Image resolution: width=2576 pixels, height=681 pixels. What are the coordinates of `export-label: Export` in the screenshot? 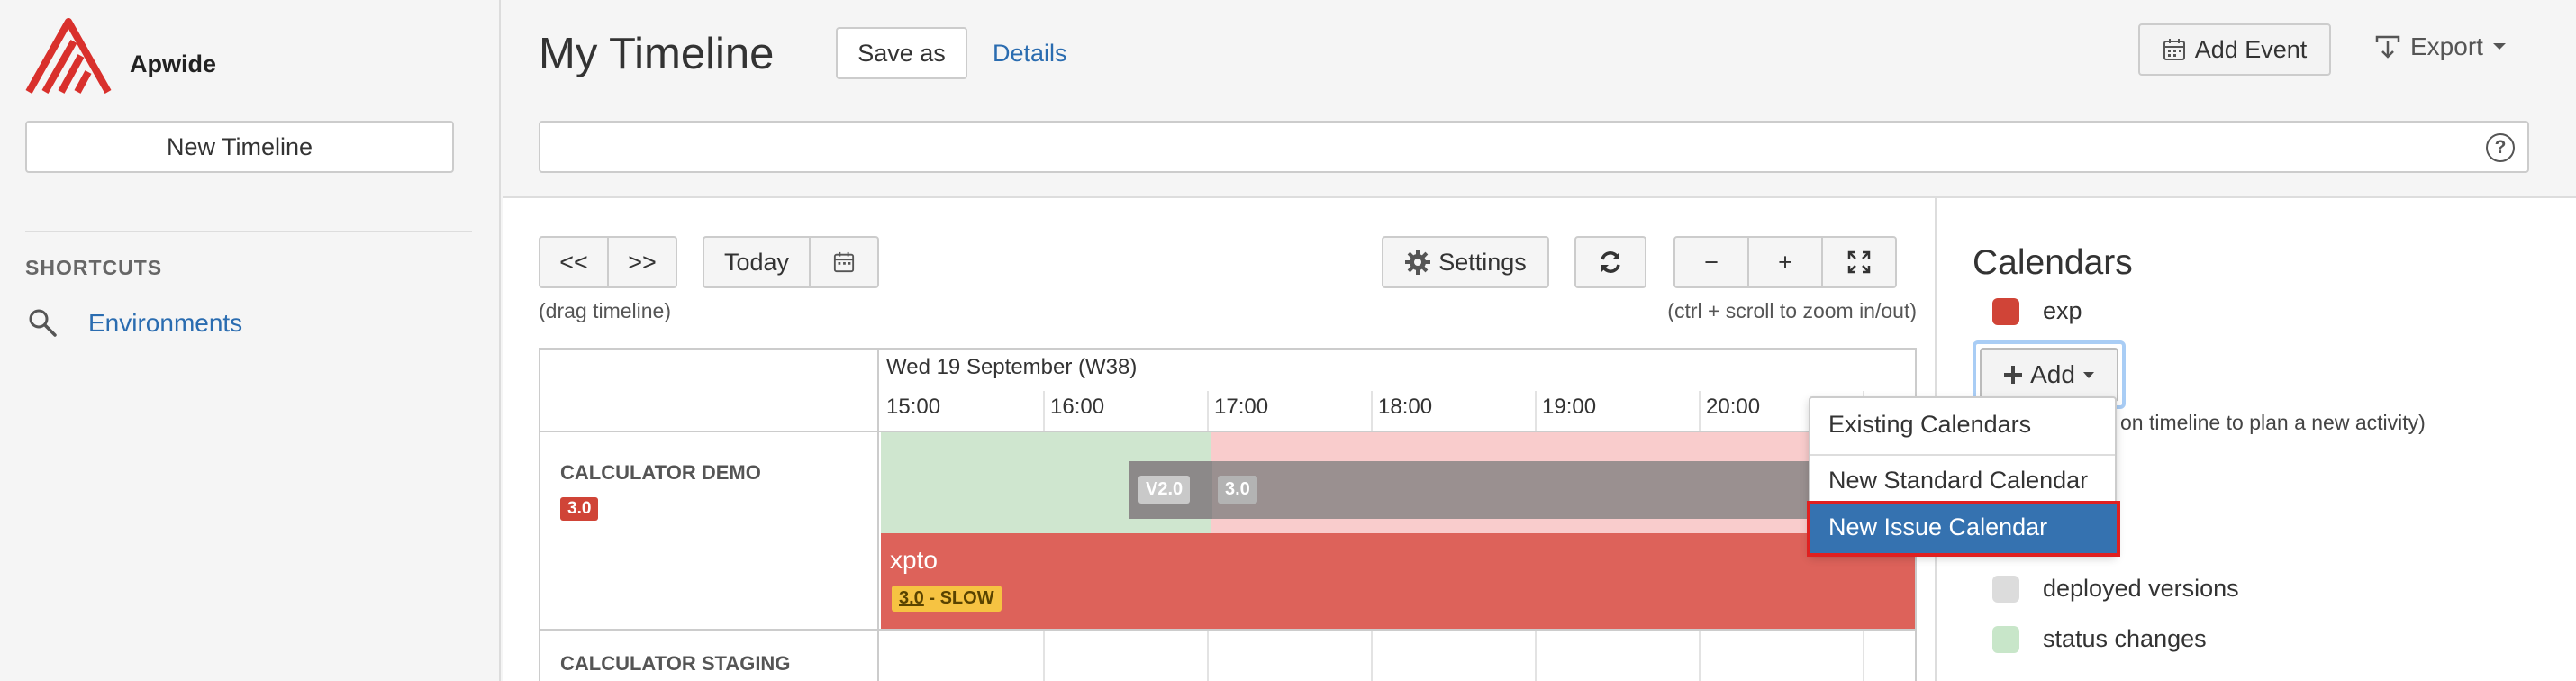 It's located at (2446, 46).